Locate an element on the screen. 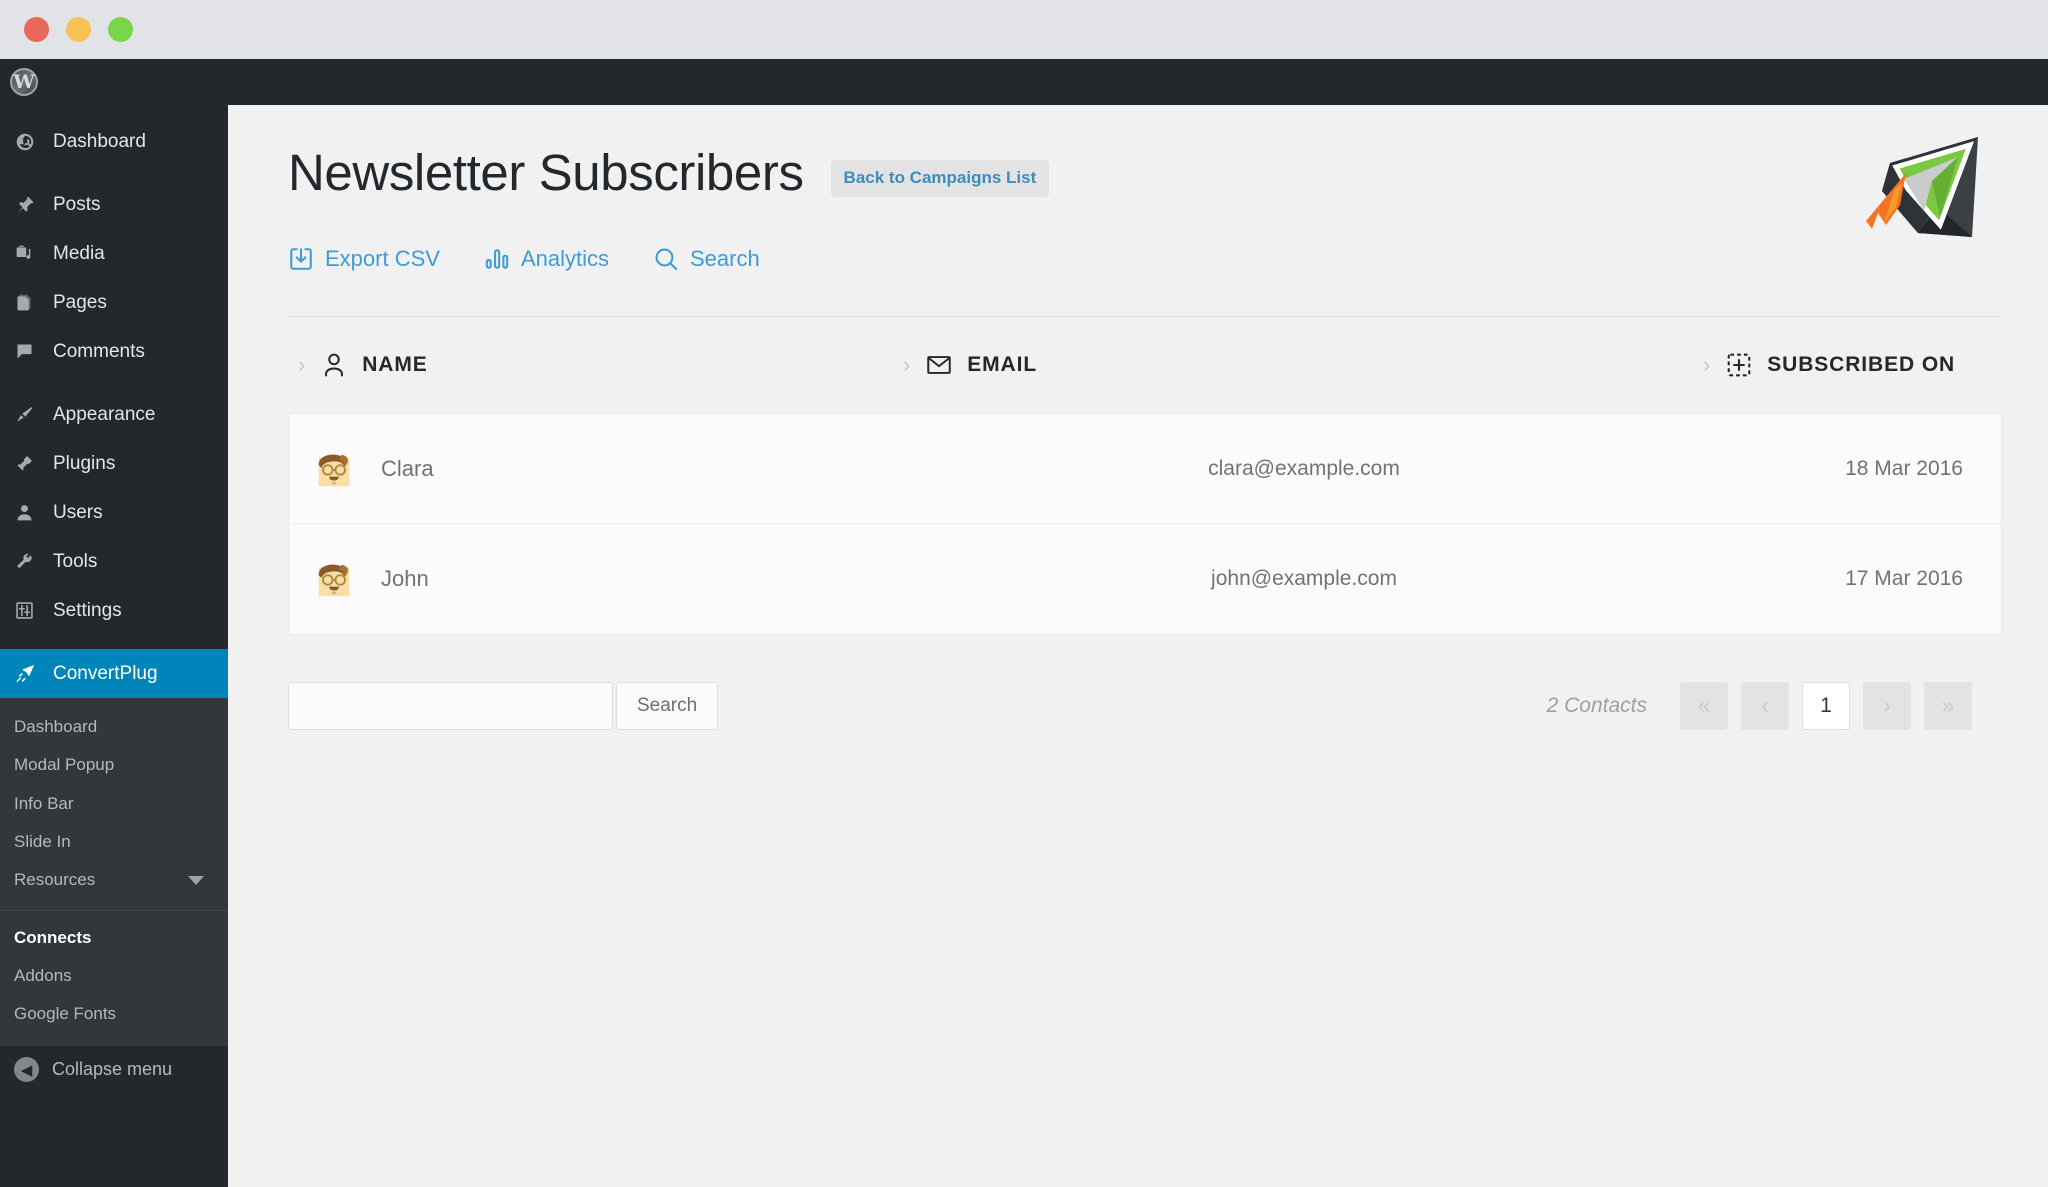 This screenshot has width=2048, height=1187. pagination-next-button: › is located at coordinates (1887, 706).